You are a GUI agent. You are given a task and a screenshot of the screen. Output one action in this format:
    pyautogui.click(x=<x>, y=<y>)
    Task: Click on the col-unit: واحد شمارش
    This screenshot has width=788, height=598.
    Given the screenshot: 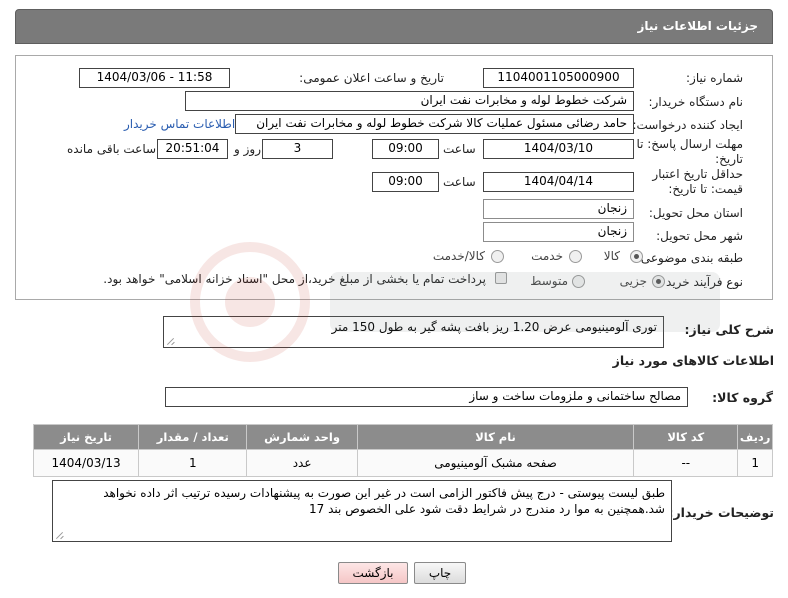 What is the action you would take?
    pyautogui.click(x=302, y=437)
    